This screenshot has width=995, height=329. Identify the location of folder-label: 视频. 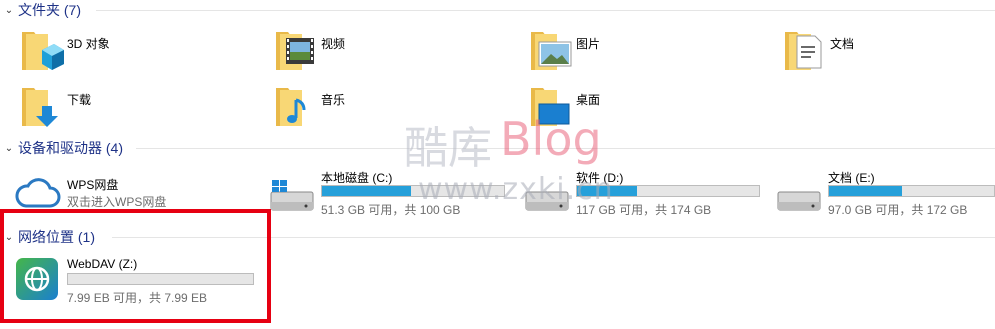
(333, 44).